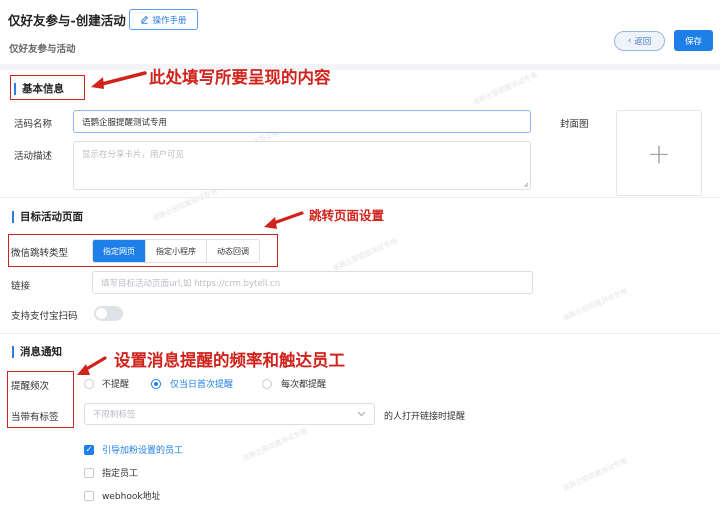  Describe the element at coordinates (145, 19) in the screenshot. I see `edit-icon` at that location.